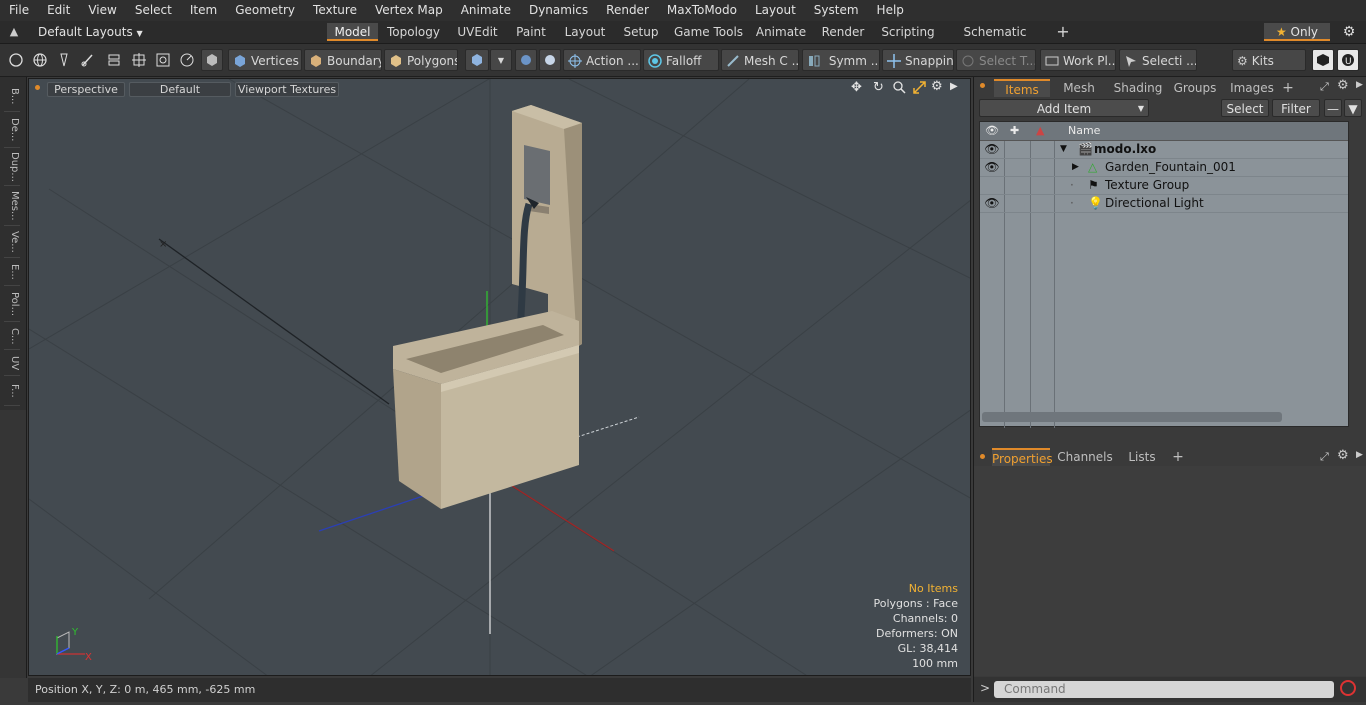 The image size is (1366, 705). What do you see at coordinates (1288, 88) in the screenshot?
I see `add-items-tab: +` at bounding box center [1288, 88].